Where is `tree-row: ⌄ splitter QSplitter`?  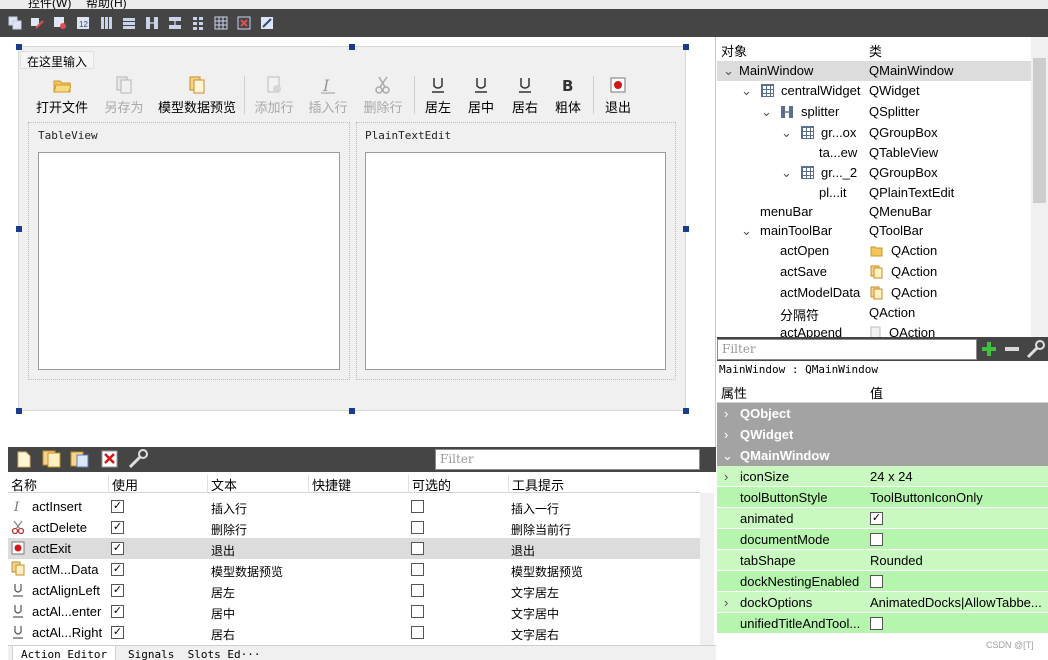
tree-row: ⌄ splitter QSplitter is located at coordinates (874, 112).